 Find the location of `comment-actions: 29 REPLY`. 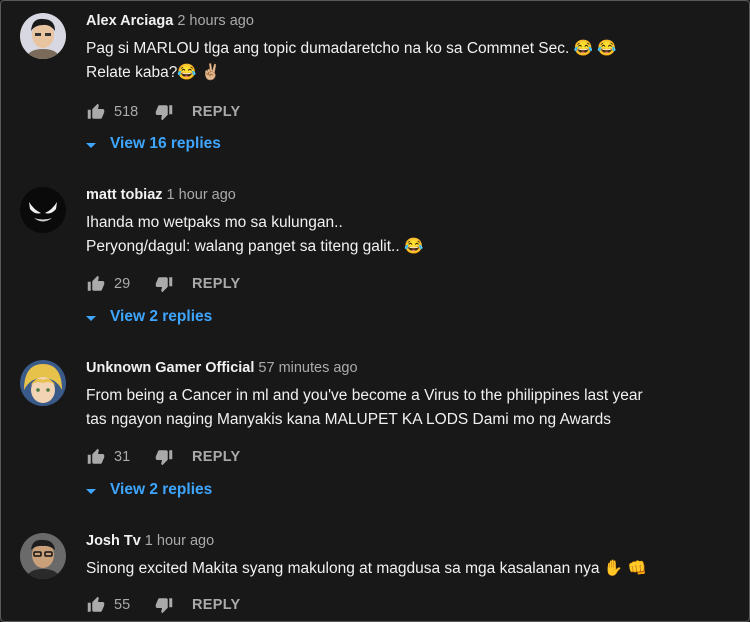

comment-actions: 29 REPLY is located at coordinates (163, 284).